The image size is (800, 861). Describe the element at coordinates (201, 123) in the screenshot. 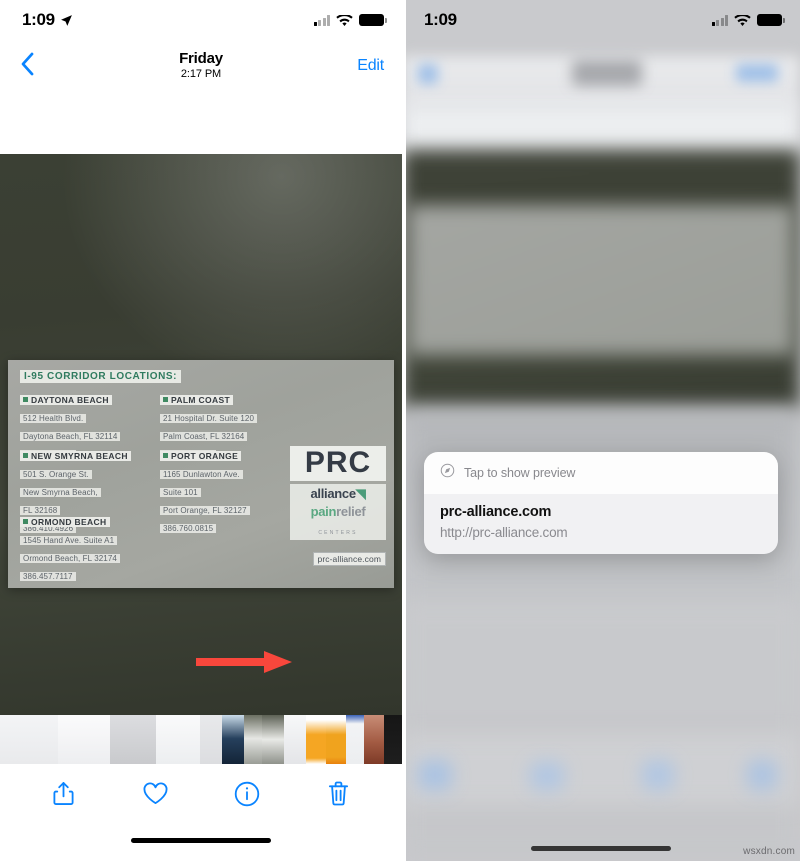

I see `nav-spacer` at that location.